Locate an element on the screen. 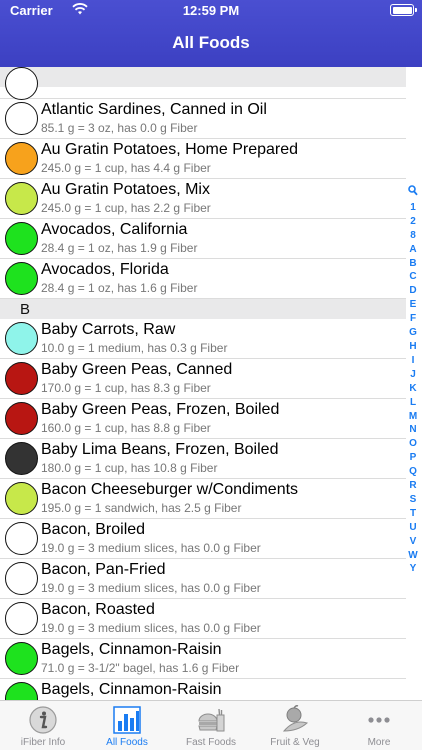 This screenshot has height=750, width=422. index-letter: 2 is located at coordinates (413, 222).